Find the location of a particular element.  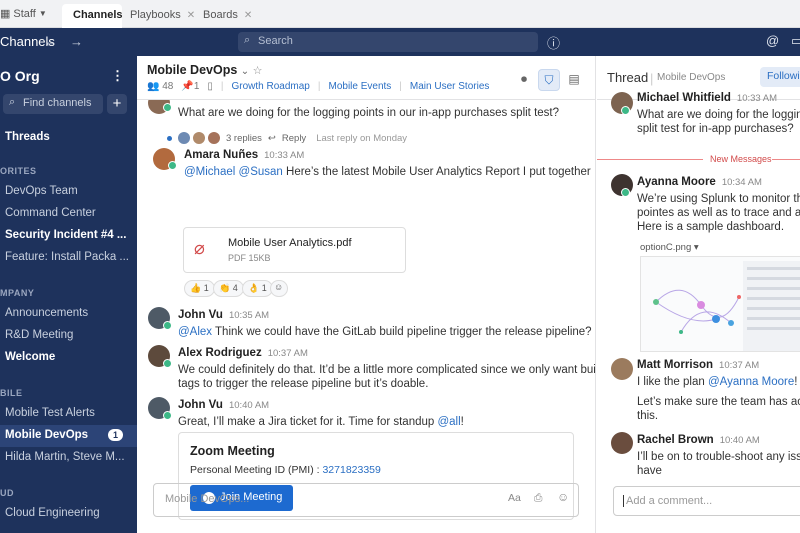

mention: @Susan is located at coordinates (261, 172).